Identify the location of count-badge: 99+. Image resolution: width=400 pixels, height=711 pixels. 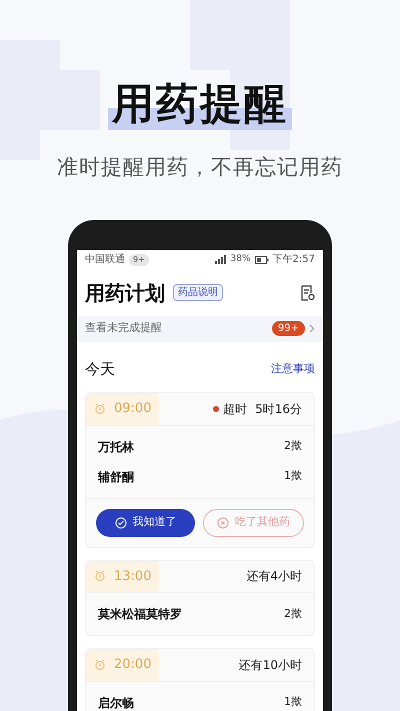
(288, 328).